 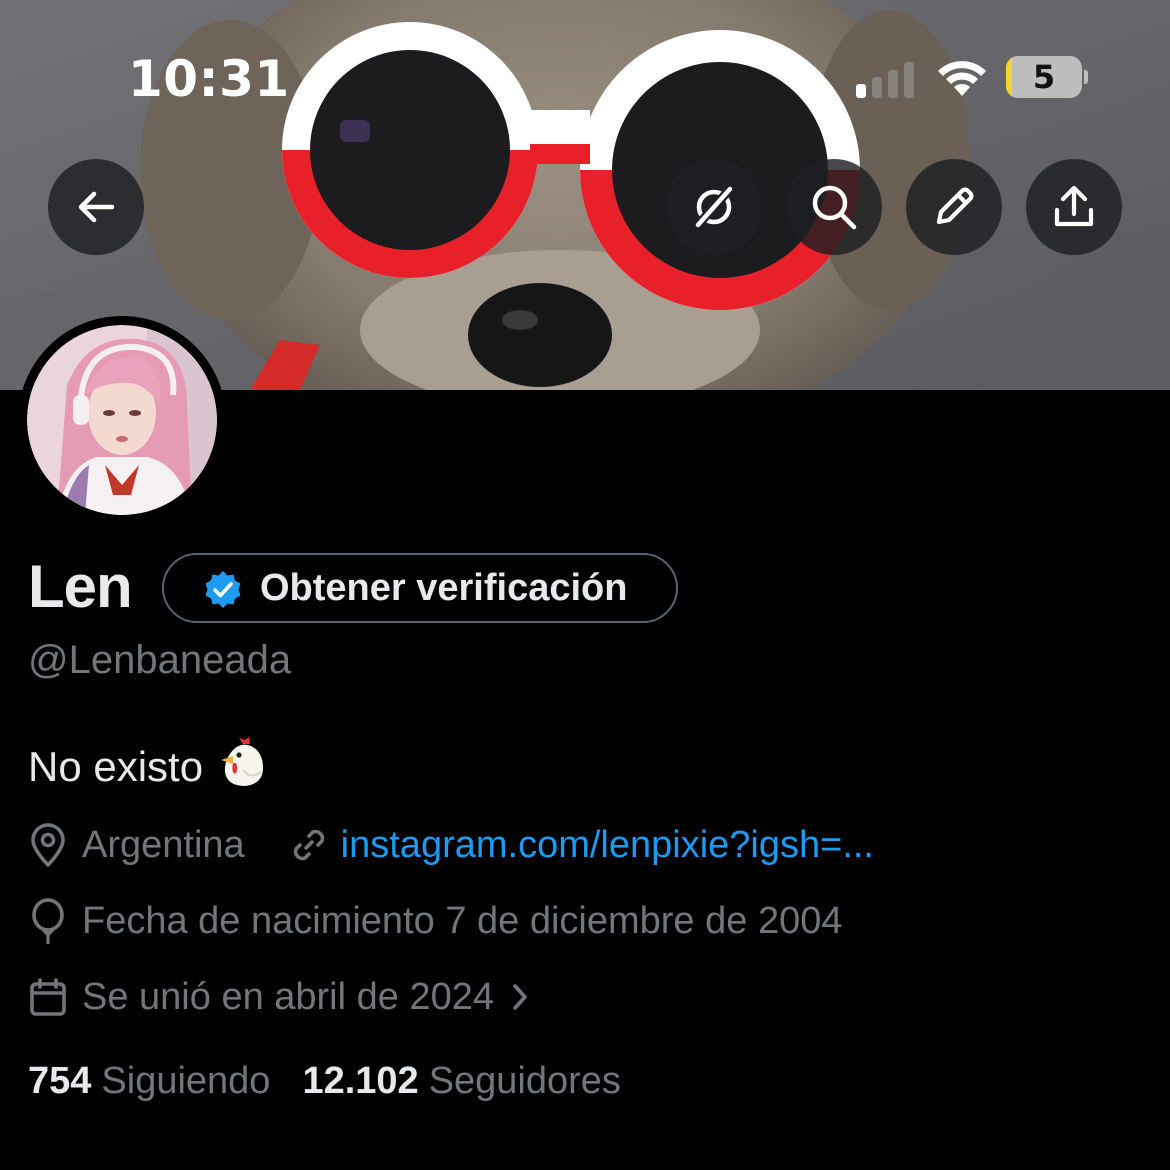 I want to click on followers-count: 12.102, so click(x=360, y=1081).